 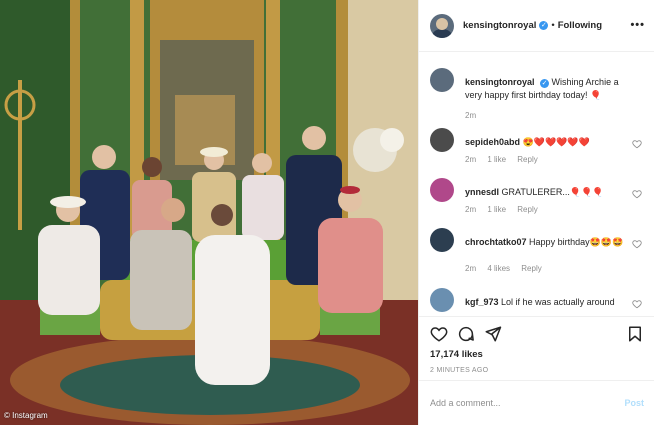 What do you see at coordinates (498, 268) in the screenshot?
I see `comment-likes: 4 likes` at bounding box center [498, 268].